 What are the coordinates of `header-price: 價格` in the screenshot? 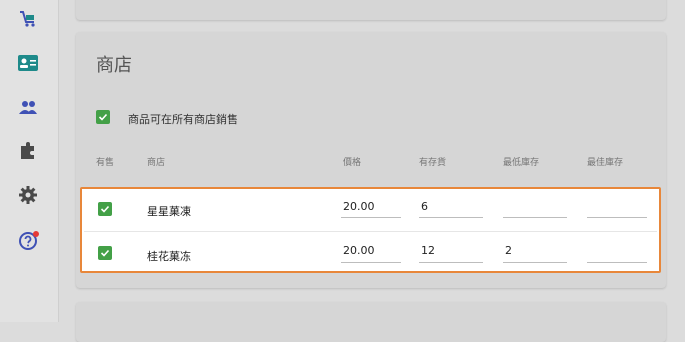 It's located at (352, 163).